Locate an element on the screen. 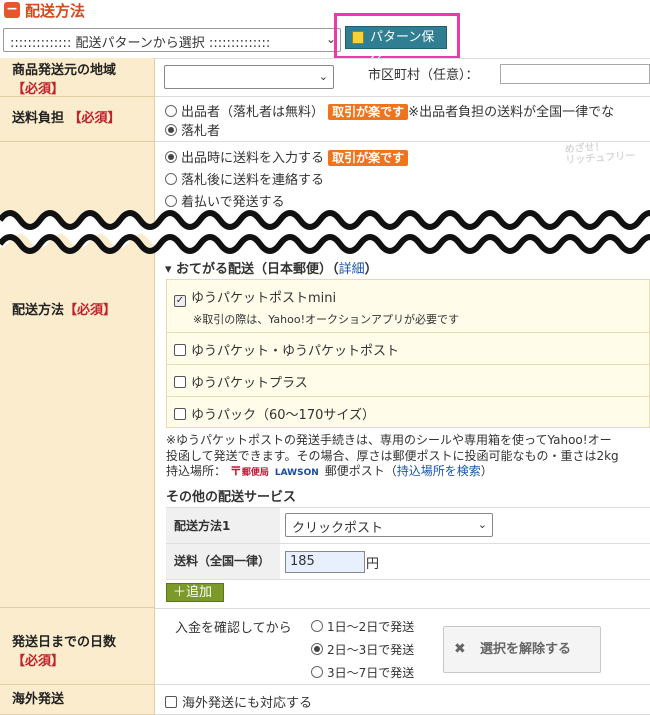 This screenshot has height=715, width=650. drop-location-line: 持込場所： 〒郵便局 LAWSON 郵便ポスト（持込場所を検索） is located at coordinates (329, 470).